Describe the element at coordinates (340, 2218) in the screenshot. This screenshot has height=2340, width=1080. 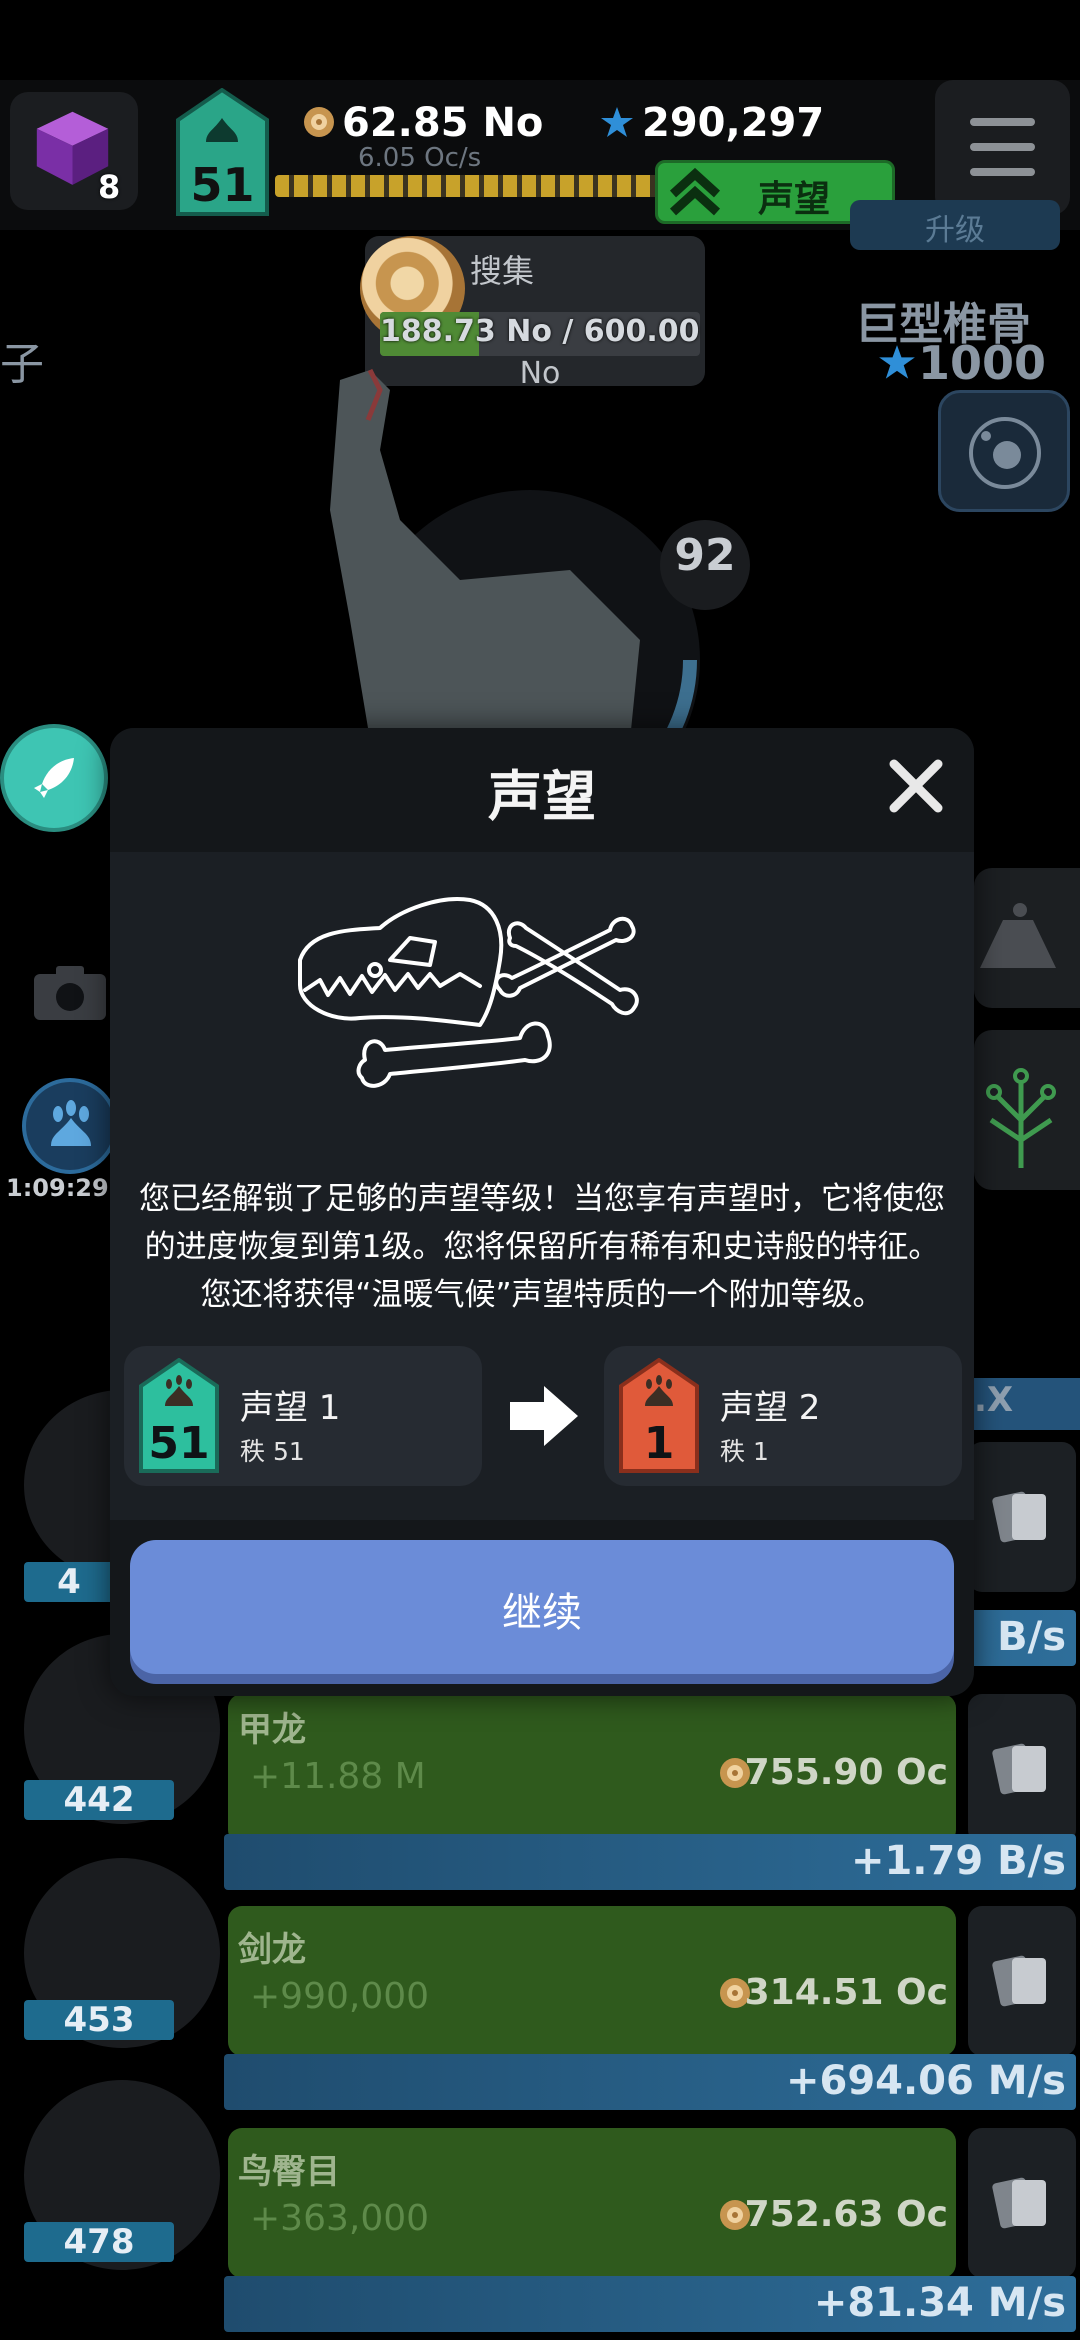
I see `dino-gain: +363,000` at that location.